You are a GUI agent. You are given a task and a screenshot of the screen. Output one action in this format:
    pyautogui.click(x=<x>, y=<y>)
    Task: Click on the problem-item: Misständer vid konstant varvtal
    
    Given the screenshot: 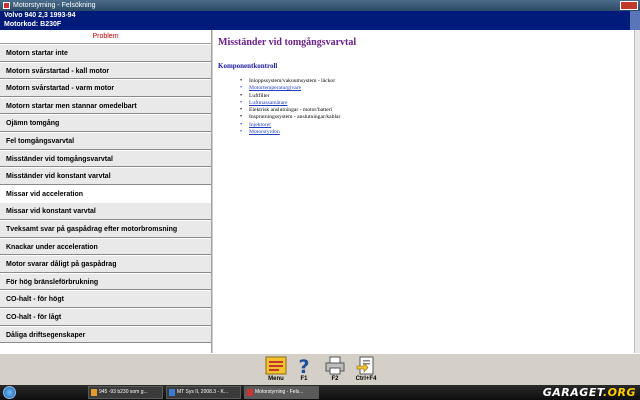 What is the action you would take?
    pyautogui.click(x=105, y=176)
    